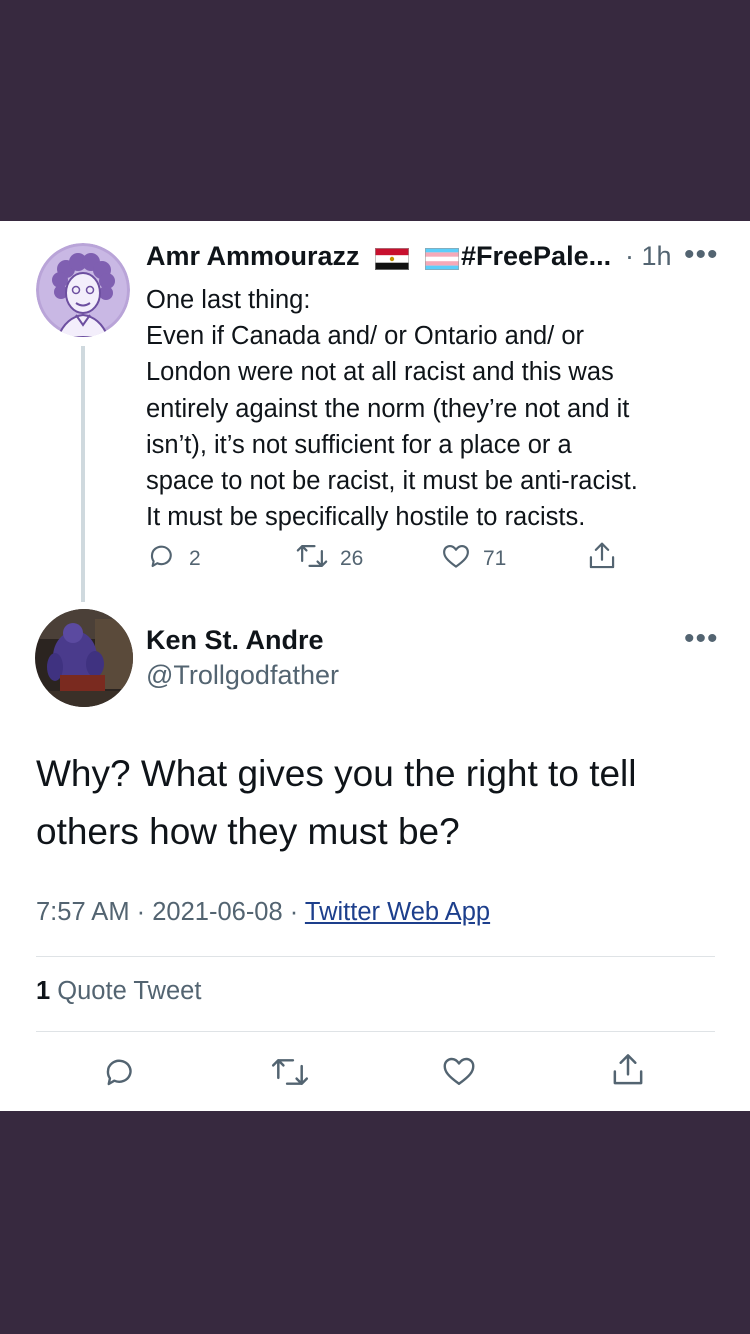 The width and height of the screenshot is (750, 1334). I want to click on tweet-date: 2021-06-08, so click(217, 912).